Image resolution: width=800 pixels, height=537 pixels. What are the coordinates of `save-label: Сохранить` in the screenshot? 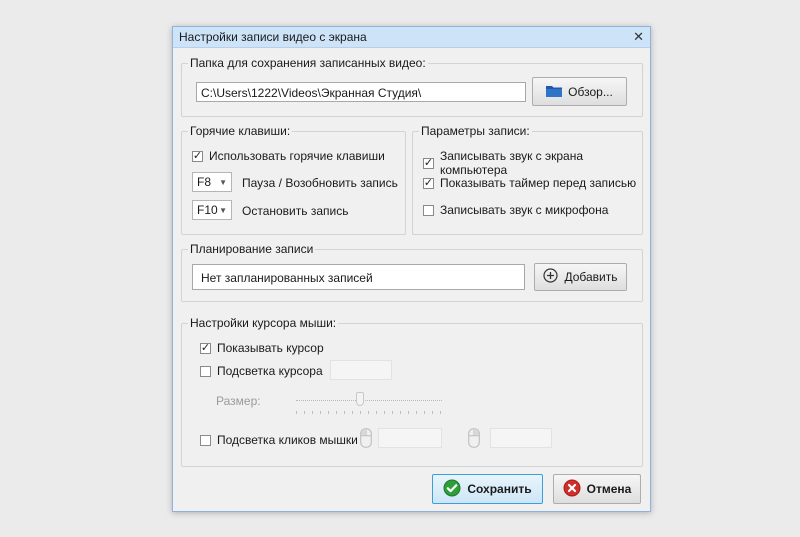 It's located at (499, 489).